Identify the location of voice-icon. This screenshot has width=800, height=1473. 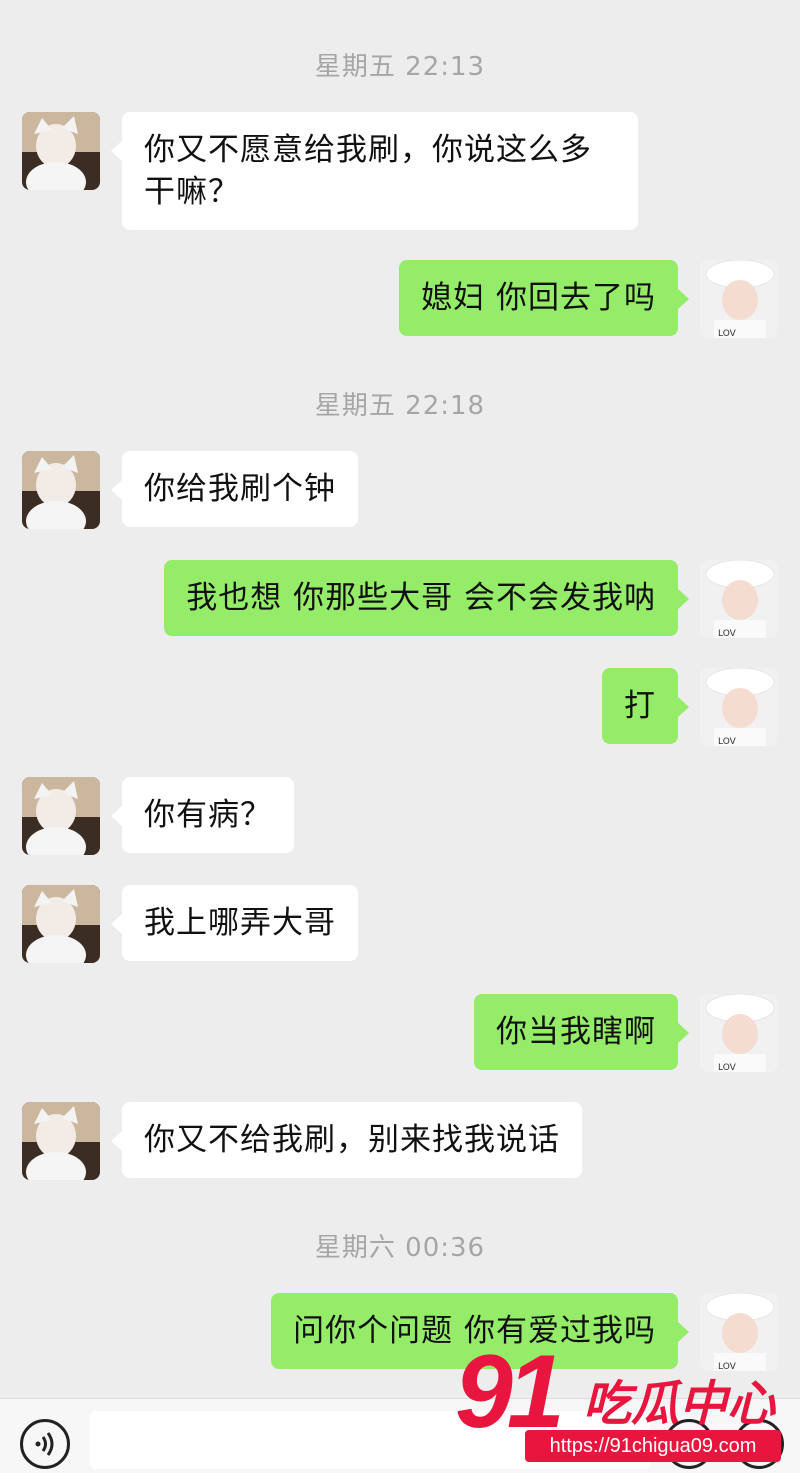
(45, 1444).